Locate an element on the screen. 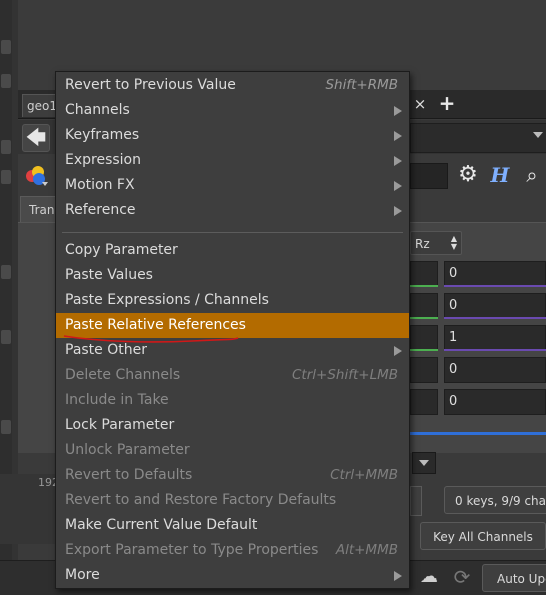 The image size is (546, 595). tab-transform: Tran is located at coordinates (40, 209).